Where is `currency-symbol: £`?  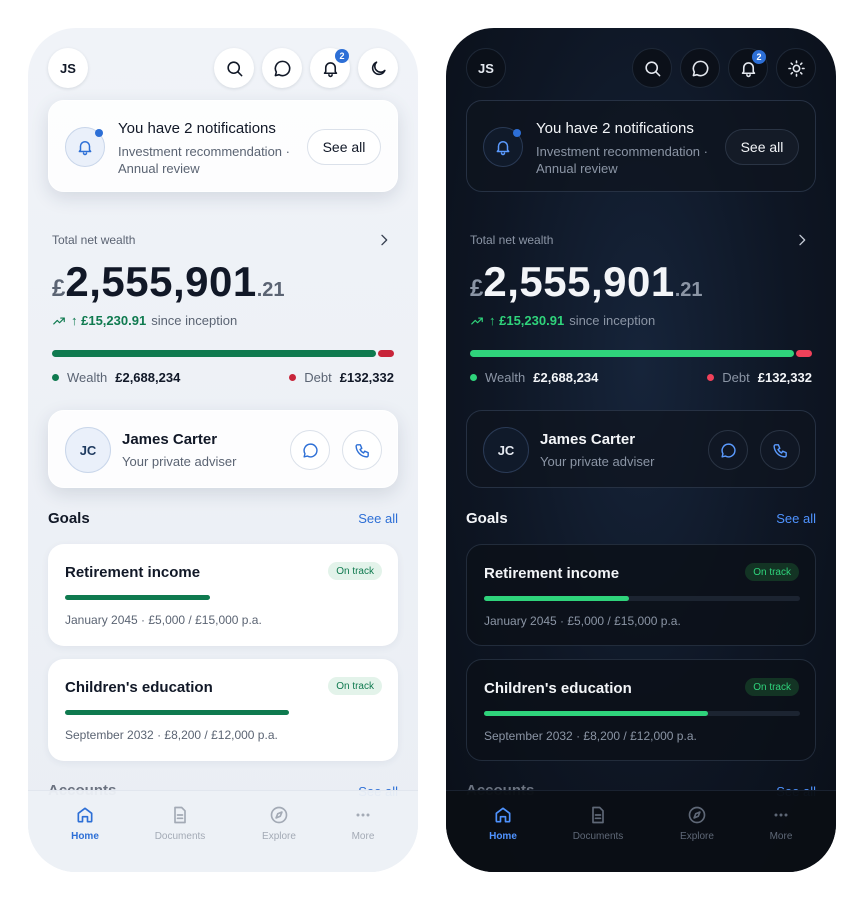 currency-symbol: £ is located at coordinates (59, 288).